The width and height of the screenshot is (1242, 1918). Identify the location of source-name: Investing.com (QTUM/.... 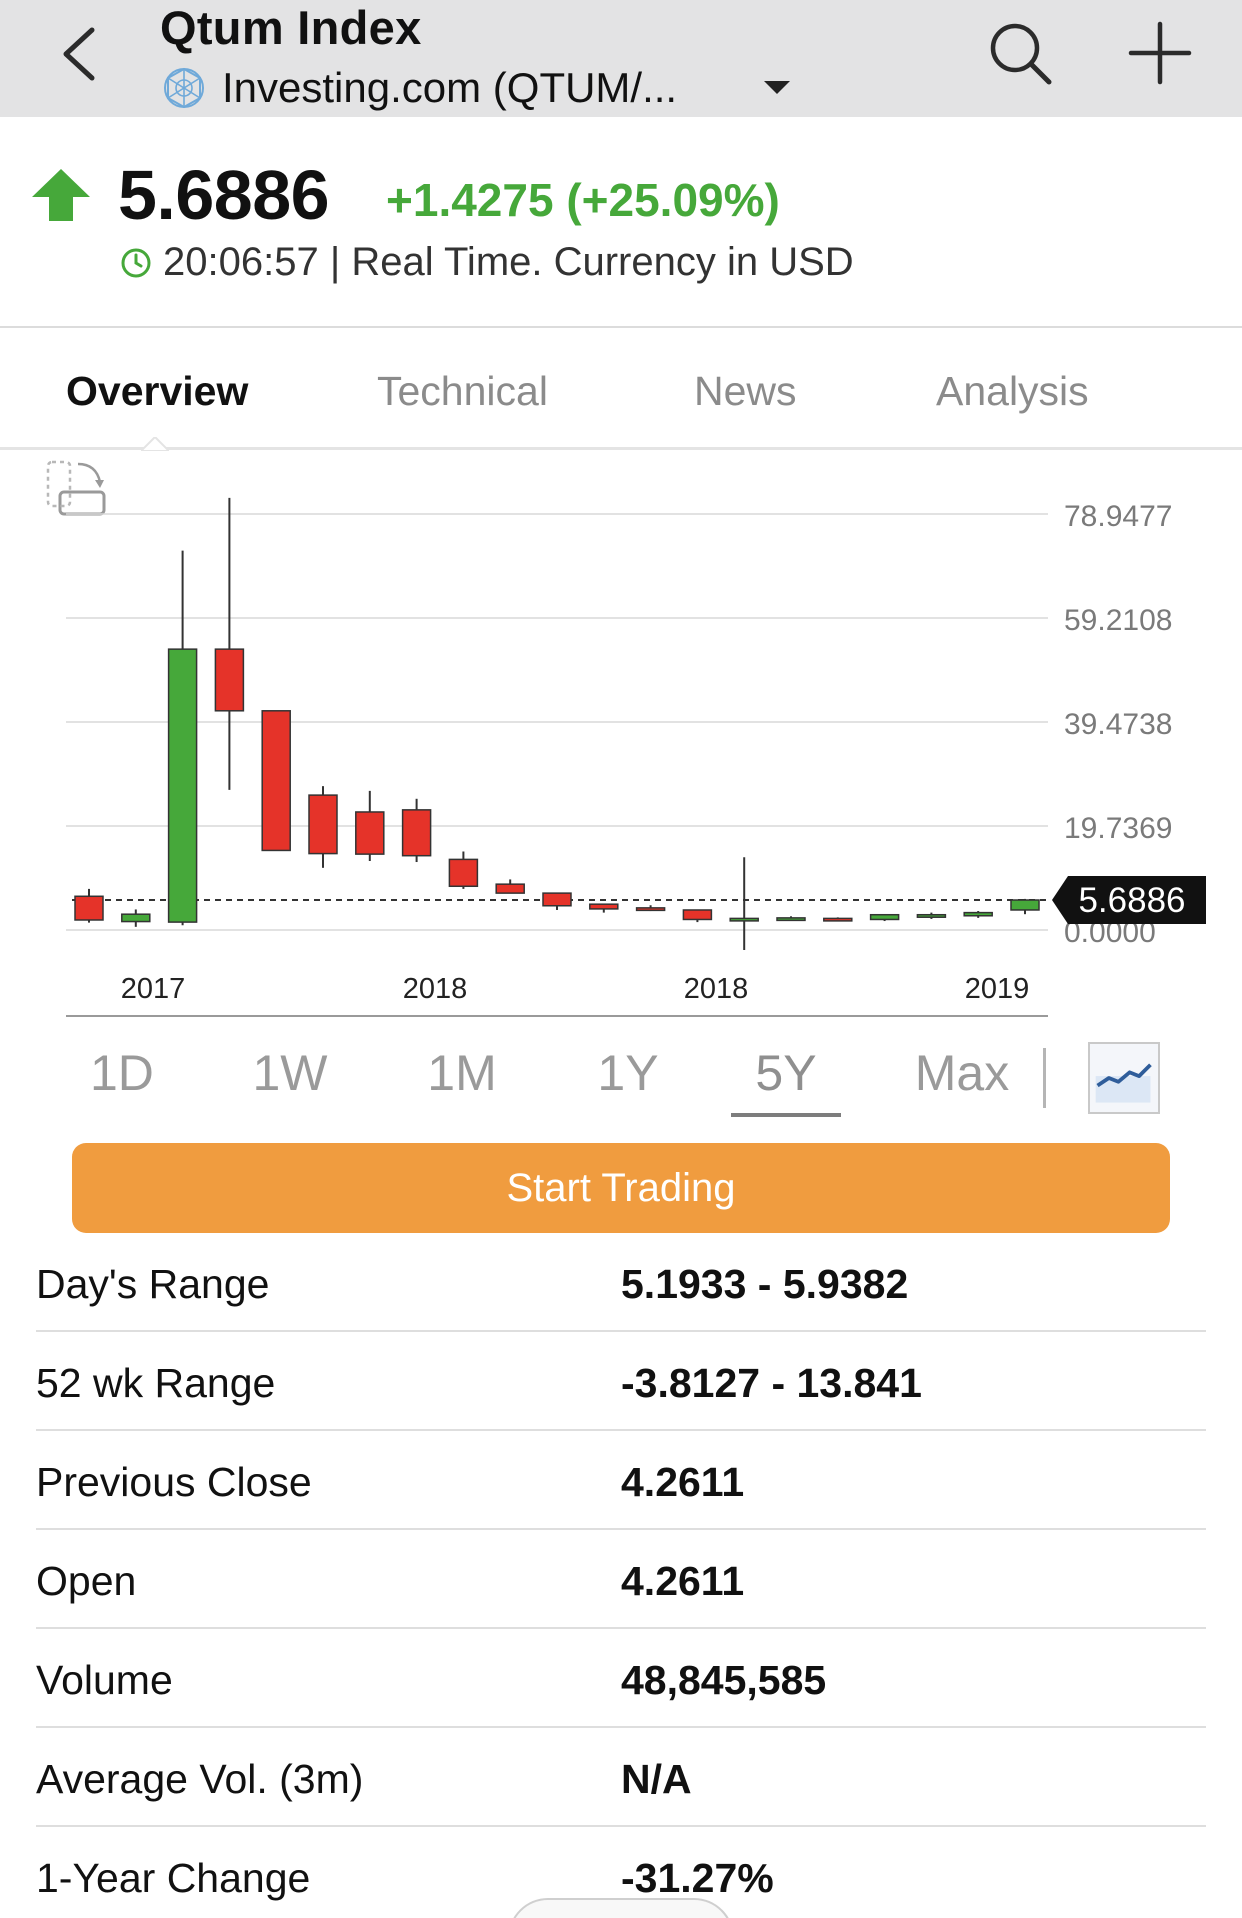
(450, 87).